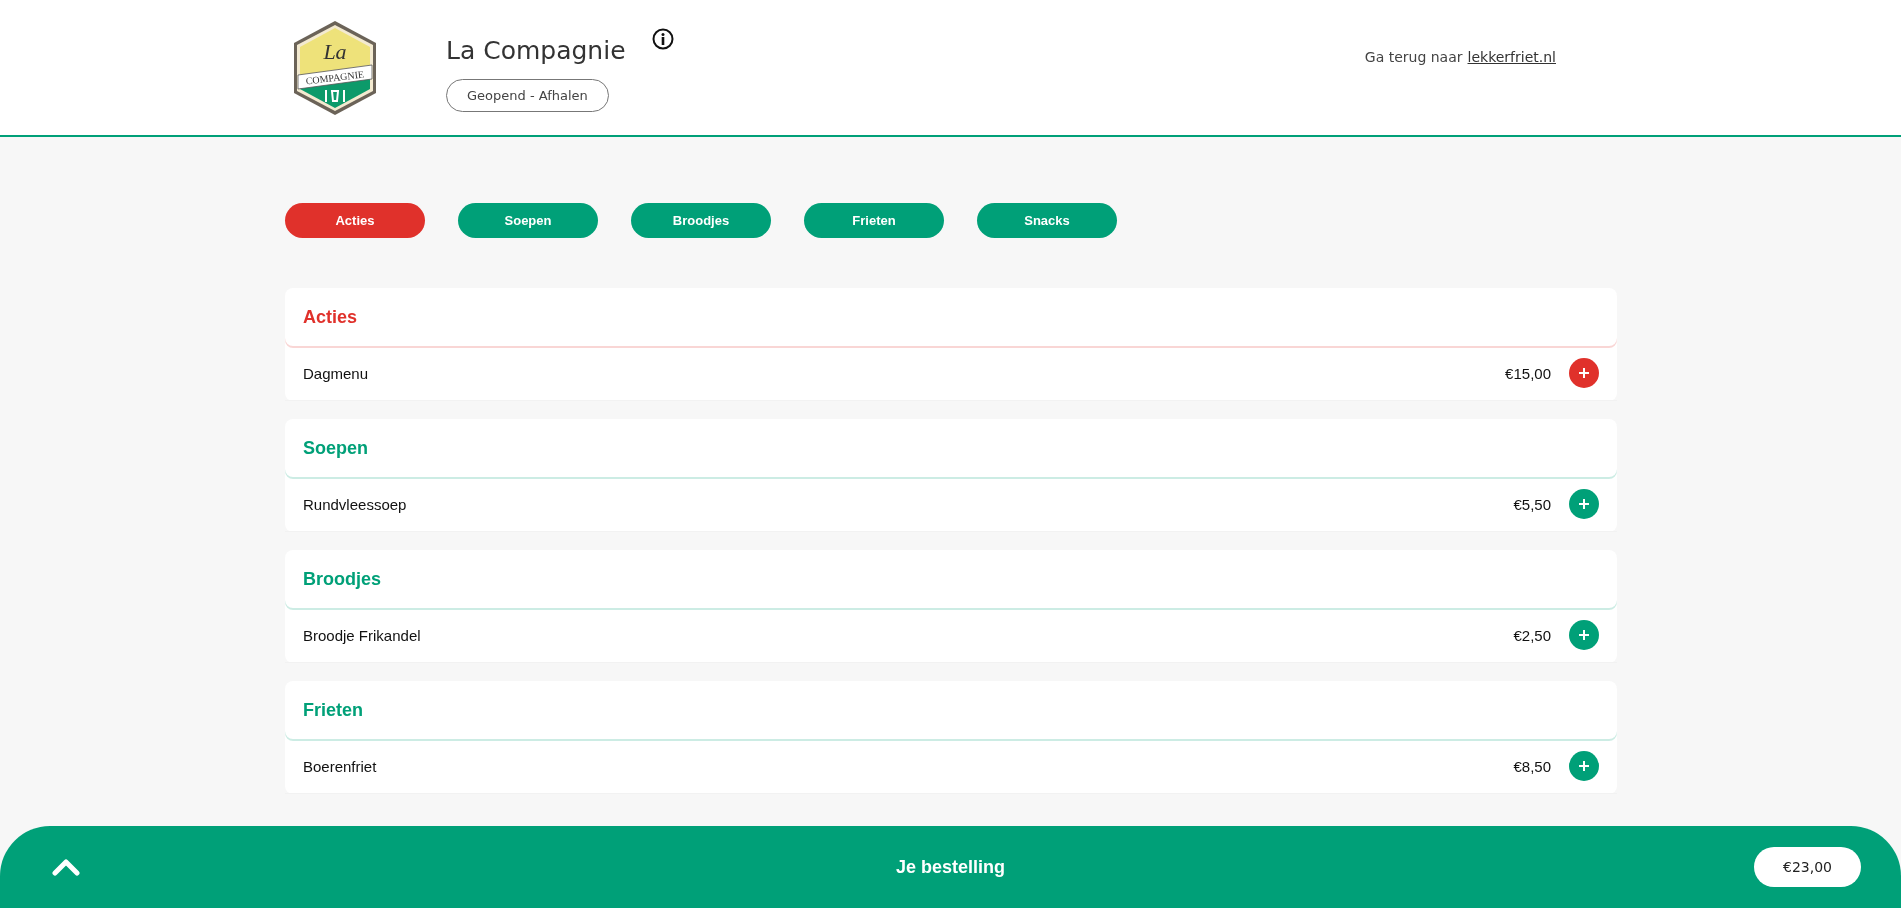 The width and height of the screenshot is (1901, 908). What do you see at coordinates (336, 373) in the screenshot?
I see `item-name: Dagmenu` at bounding box center [336, 373].